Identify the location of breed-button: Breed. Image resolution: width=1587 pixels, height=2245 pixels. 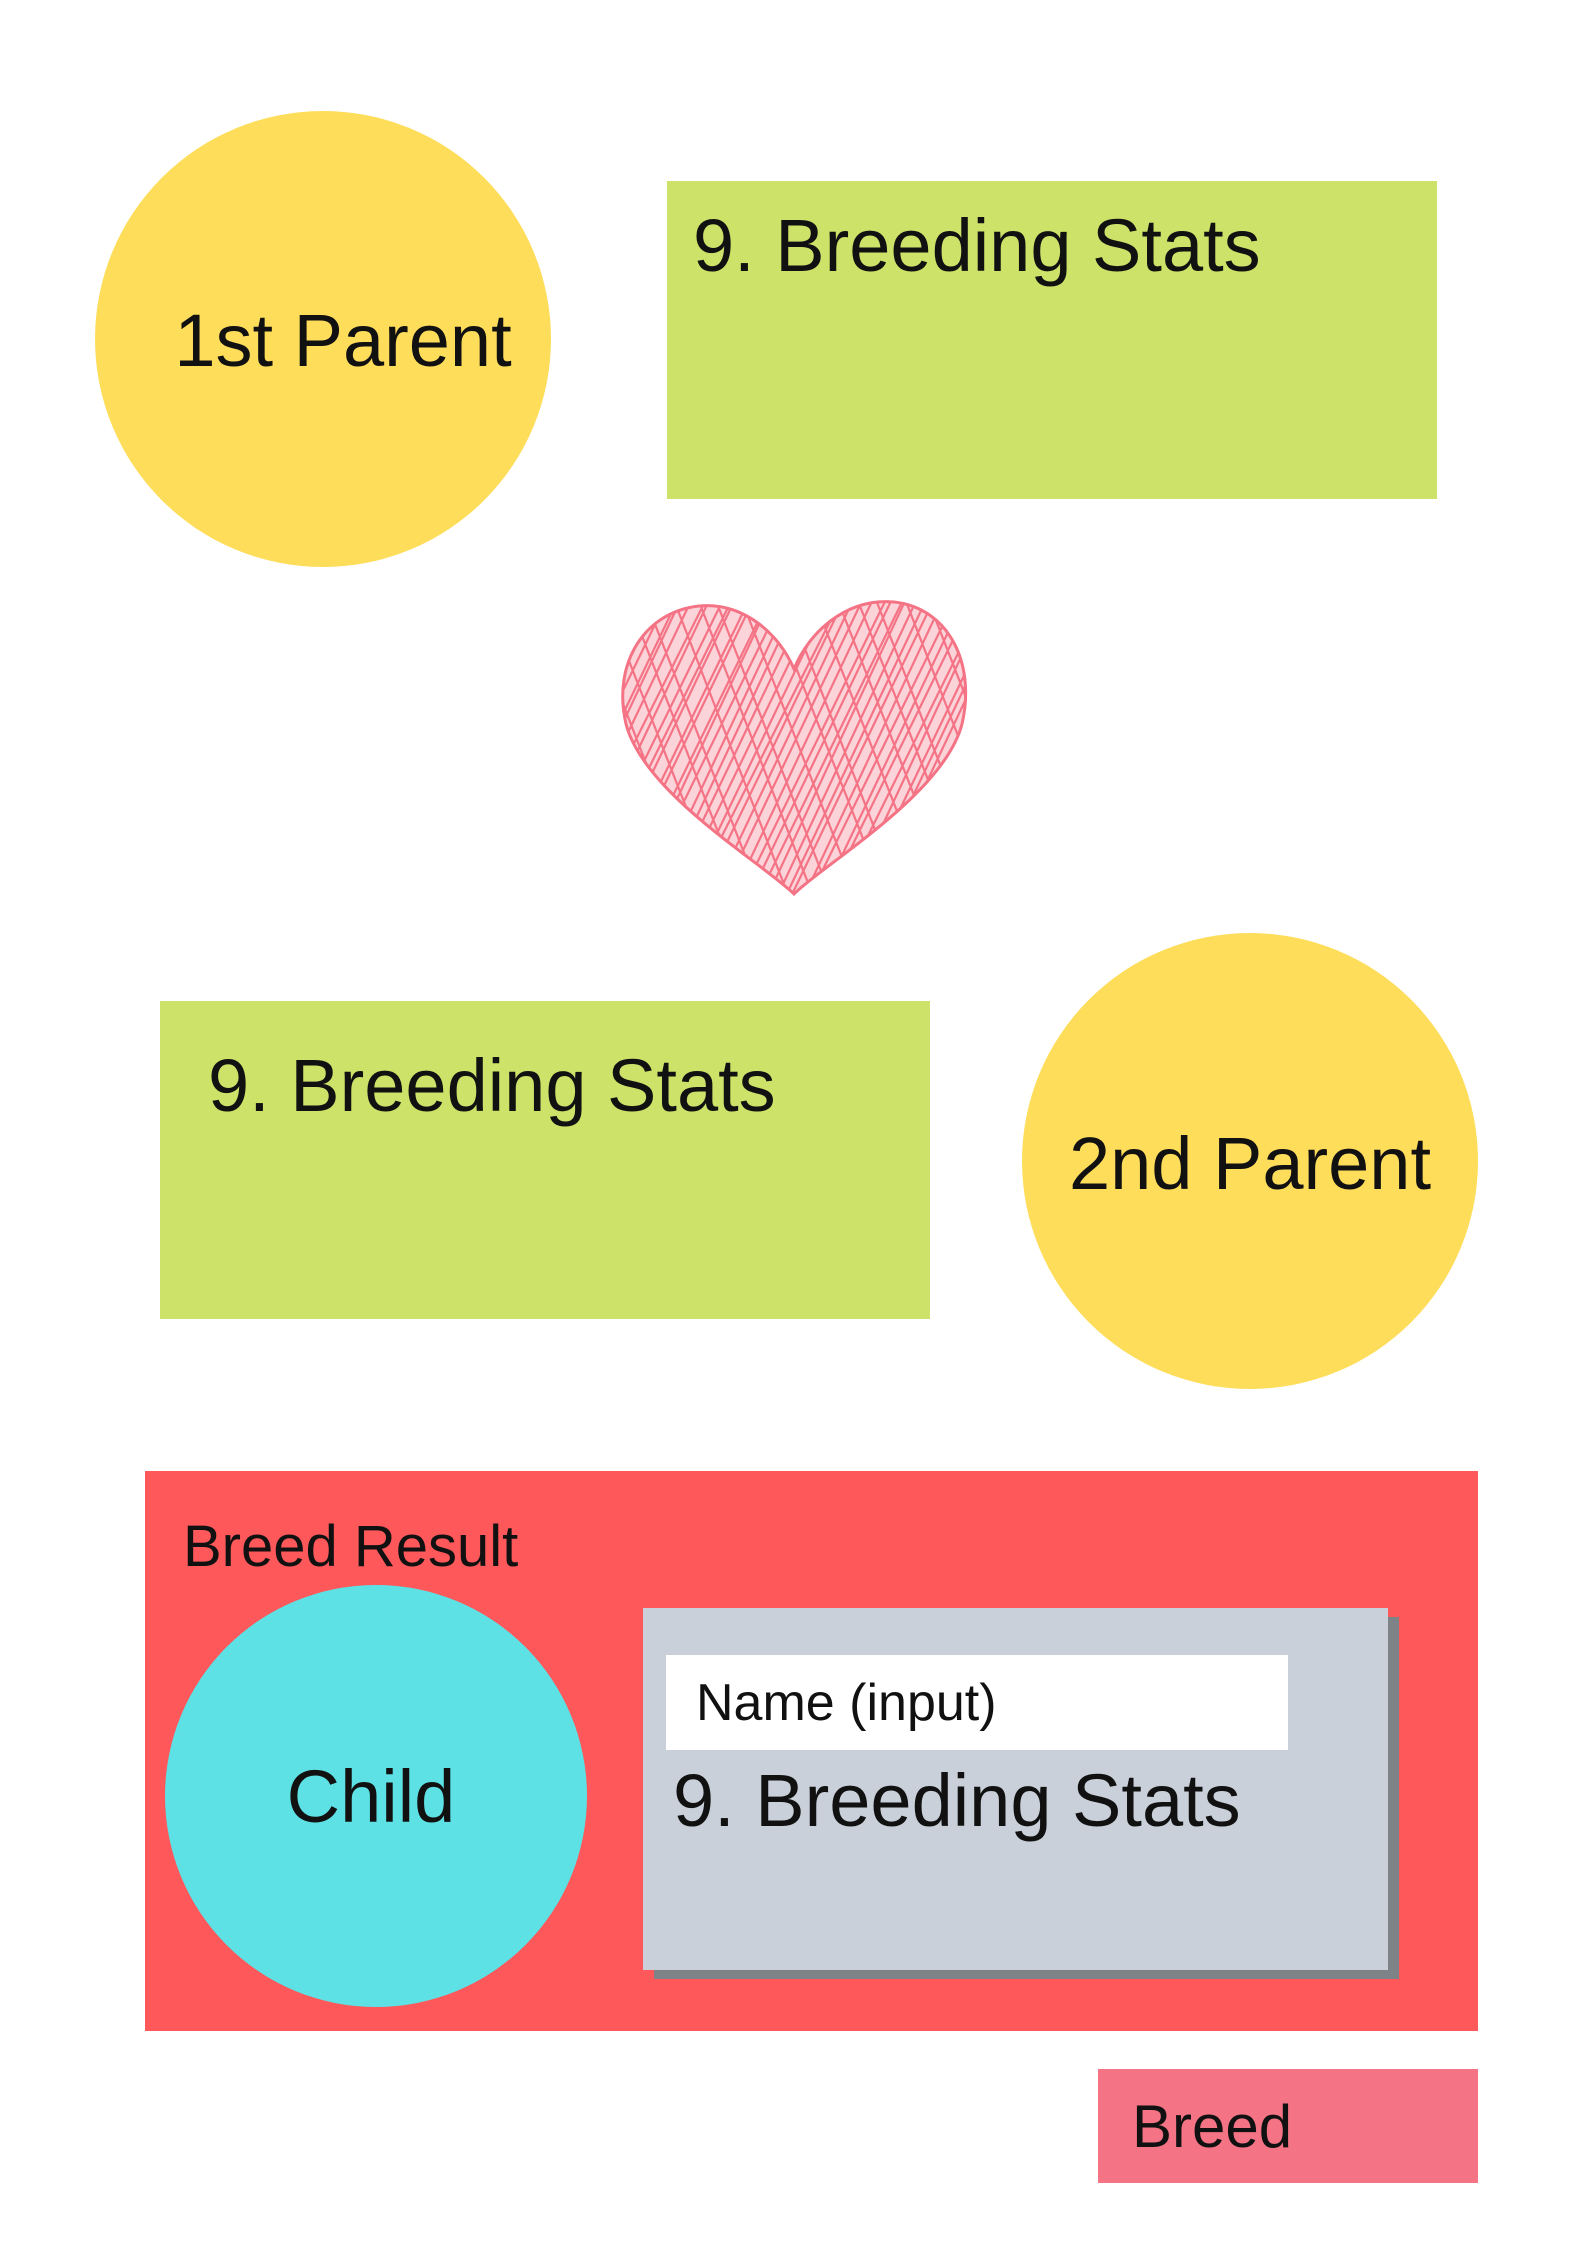
(1288, 2126).